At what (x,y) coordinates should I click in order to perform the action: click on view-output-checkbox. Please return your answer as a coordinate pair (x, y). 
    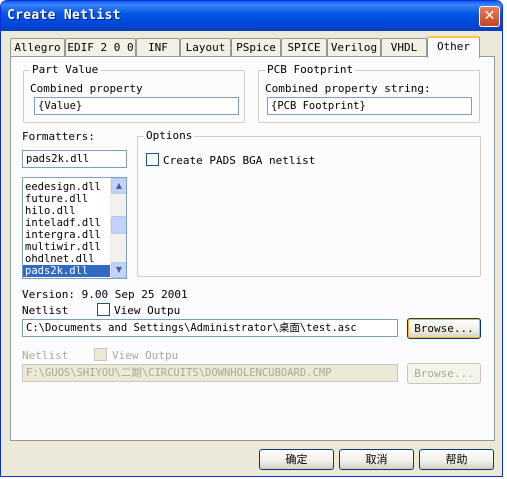
    Looking at the image, I should click on (103, 309).